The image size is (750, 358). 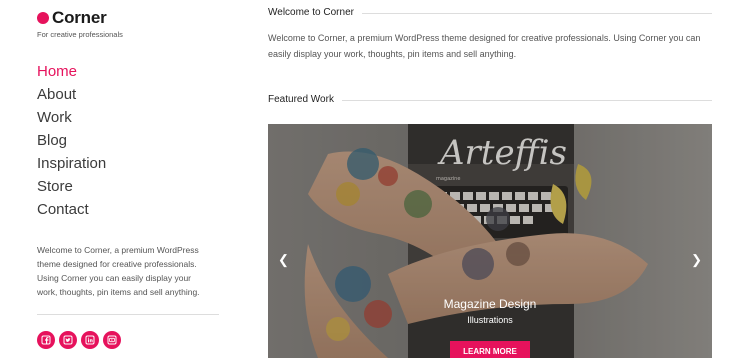 I want to click on slide-caption-subtitle: Illustrations, so click(x=490, y=320).